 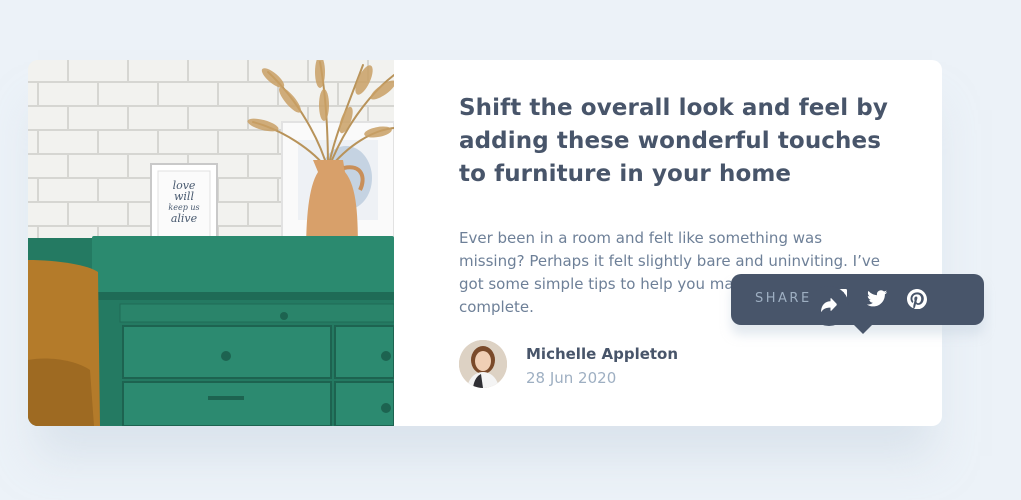 I want to click on author-info: Michelle Appleton 28 Jun 2020, so click(x=669, y=364).